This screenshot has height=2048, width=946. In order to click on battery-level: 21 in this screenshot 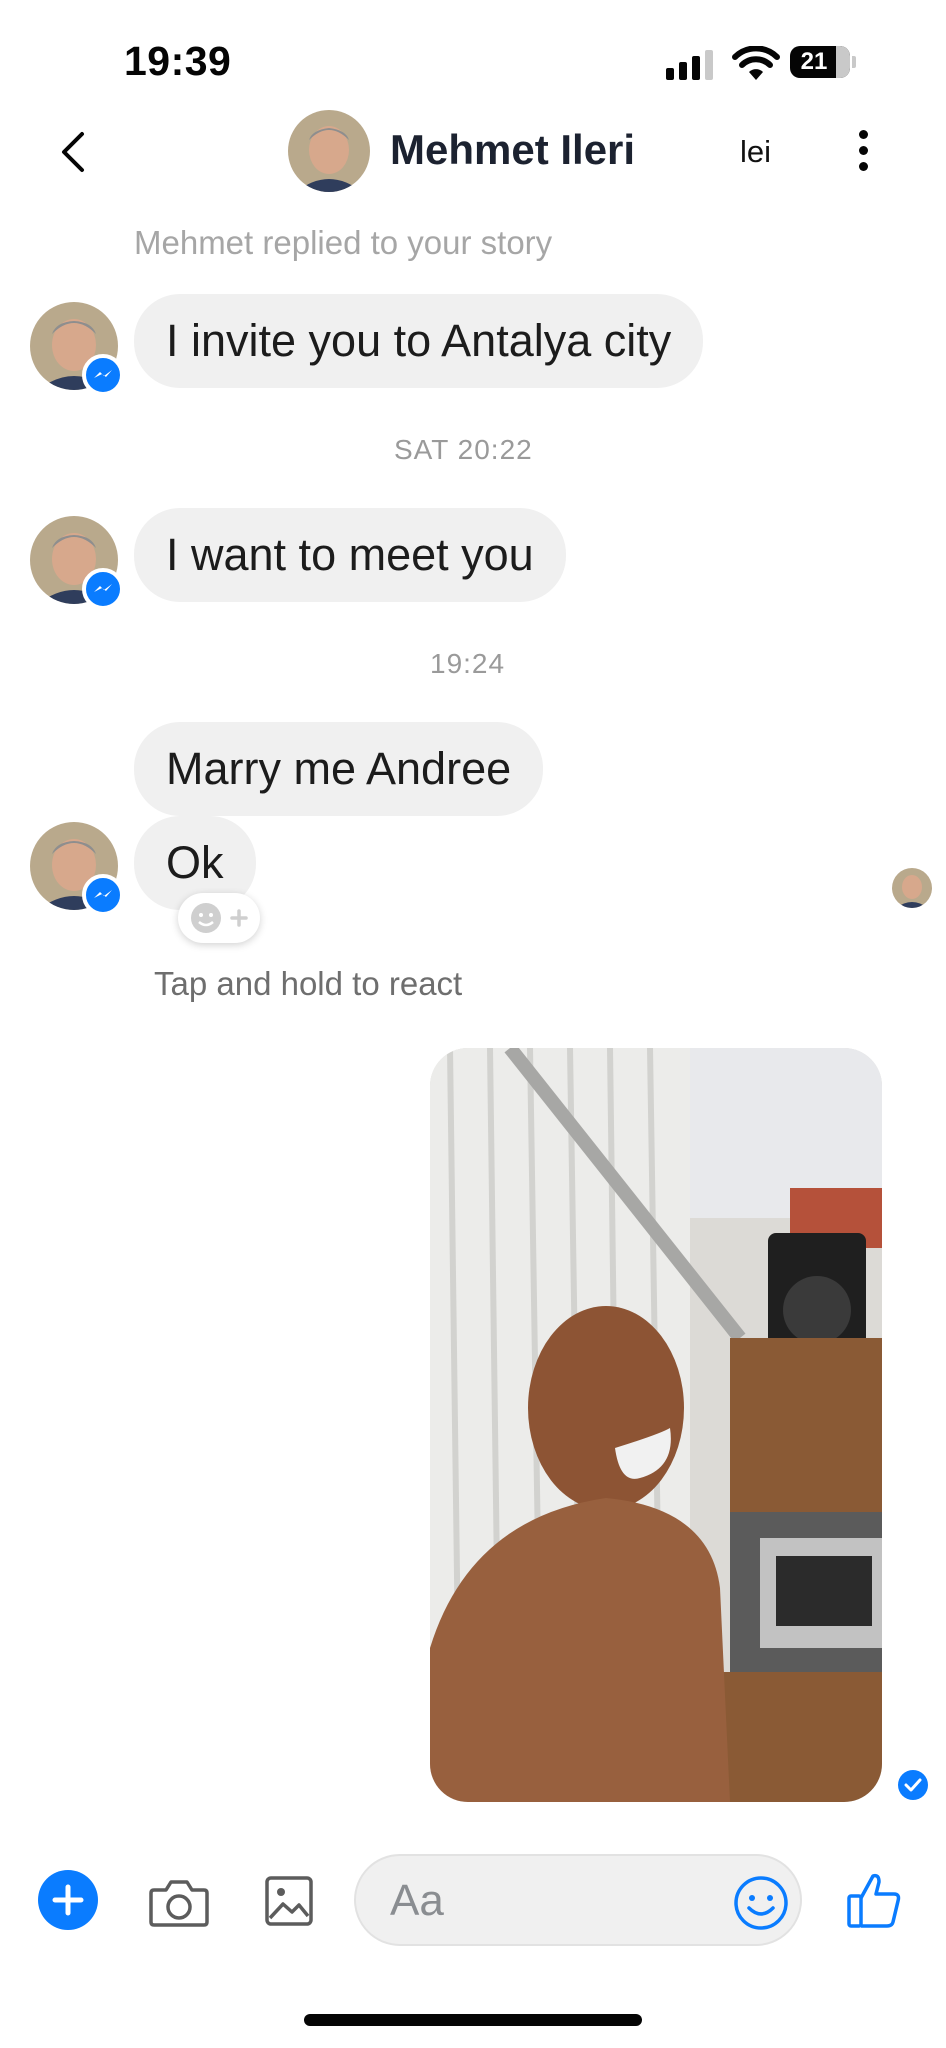, I will do `click(814, 61)`.